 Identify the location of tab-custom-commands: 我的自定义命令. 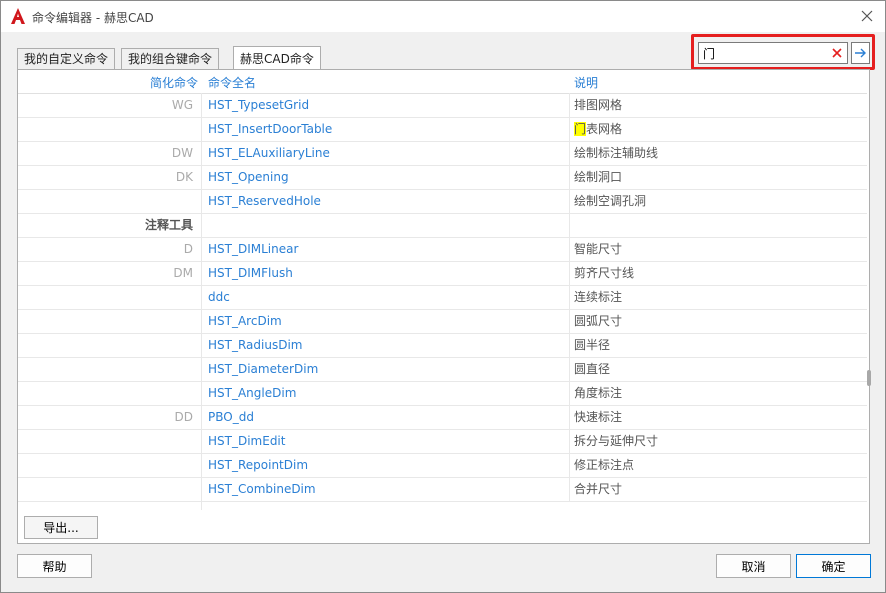
(66, 59).